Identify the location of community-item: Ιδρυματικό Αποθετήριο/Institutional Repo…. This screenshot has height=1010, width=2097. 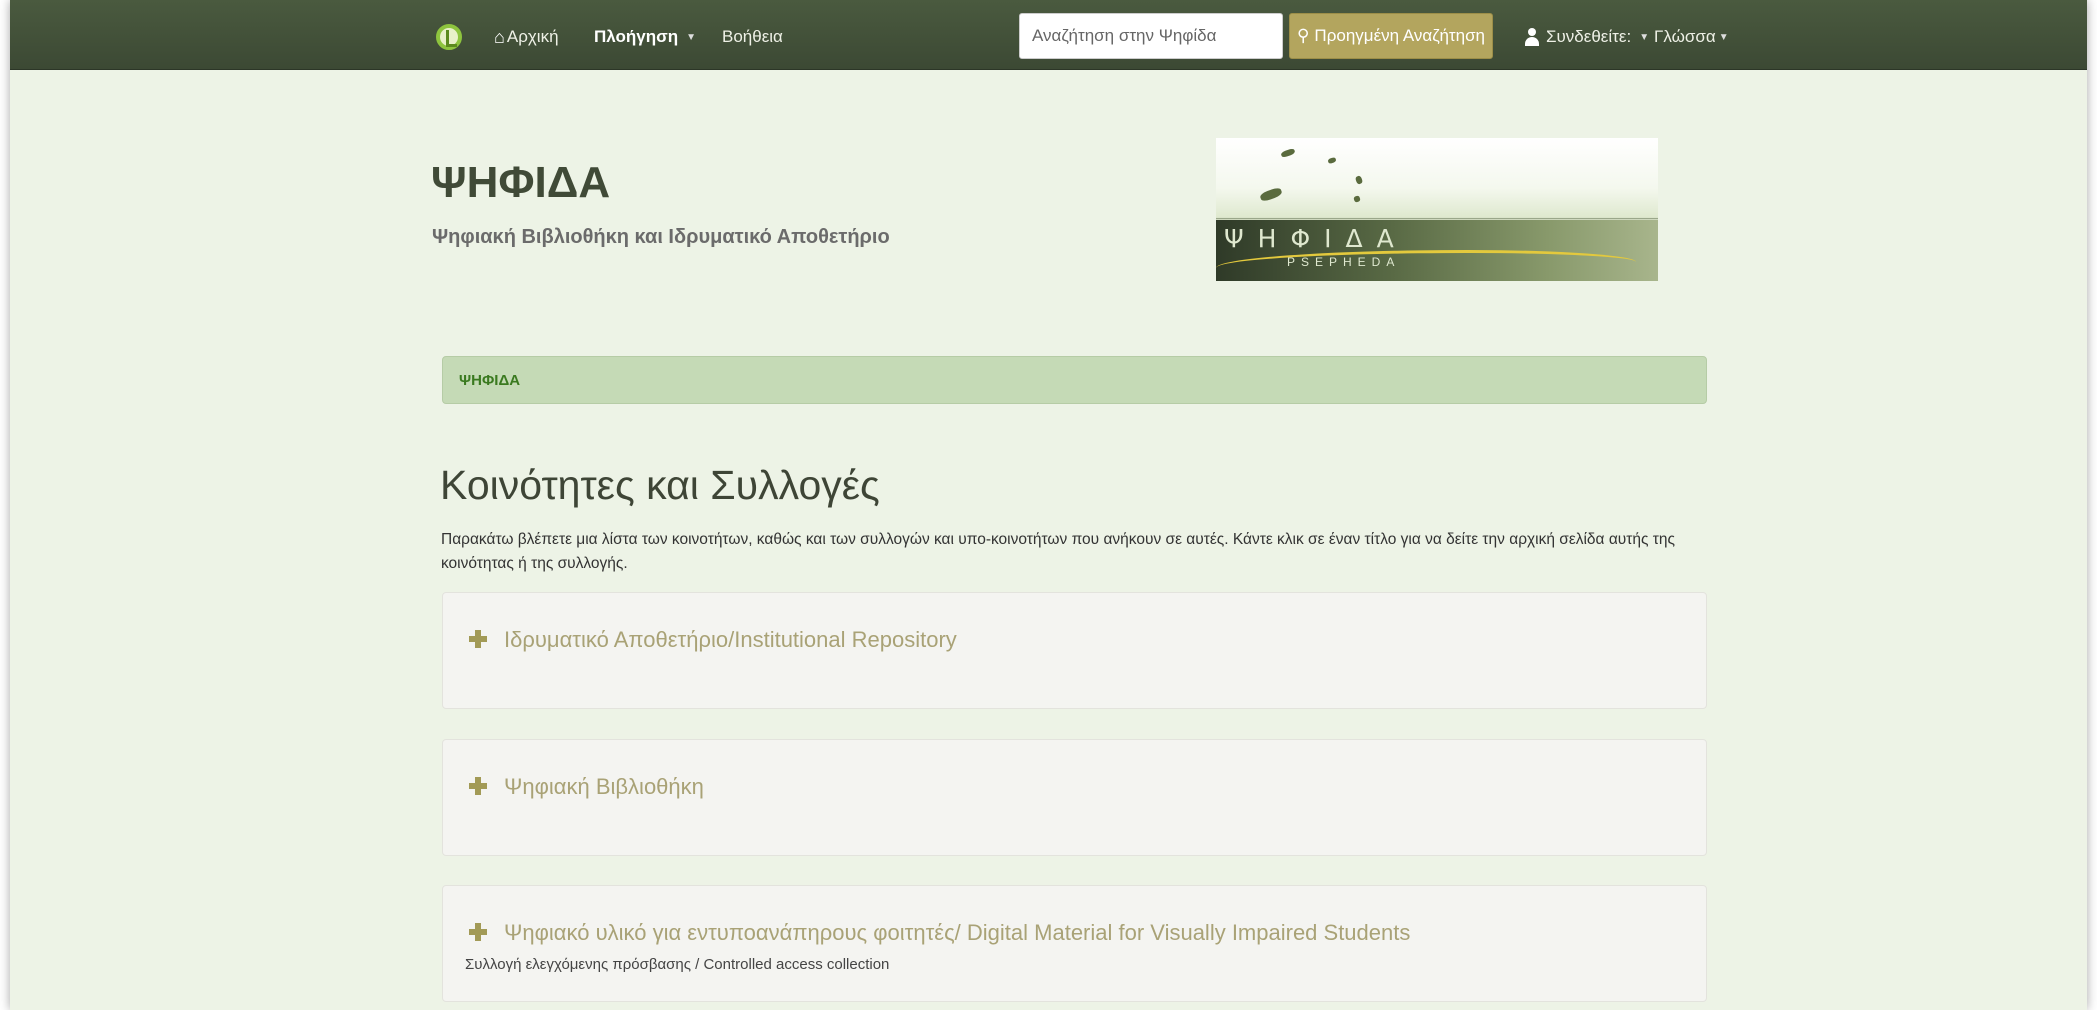
(1074, 650).